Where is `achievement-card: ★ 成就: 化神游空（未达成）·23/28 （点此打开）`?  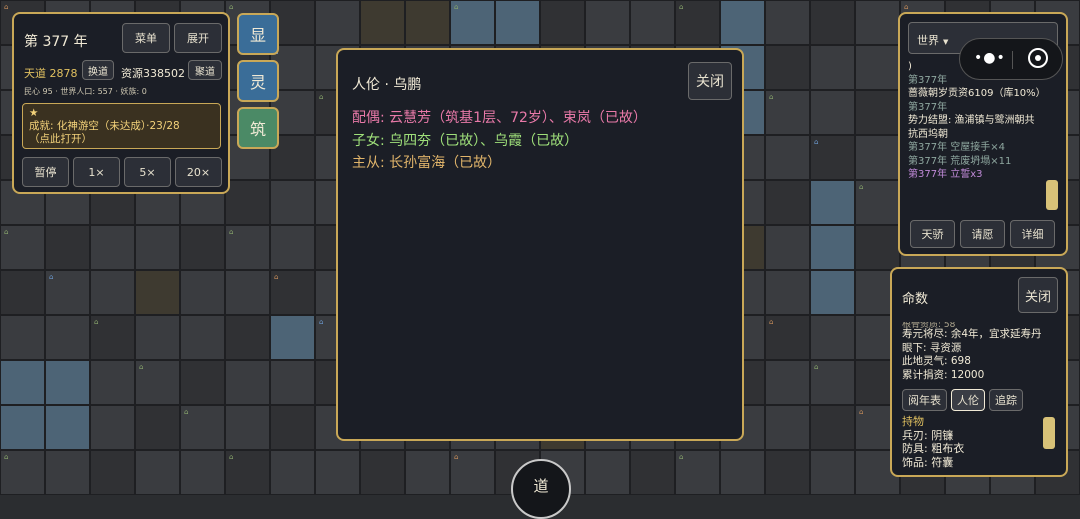
achievement-card: ★ 成就: 化神游空（未达成）·23/28 （点此打开） is located at coordinates (121, 126).